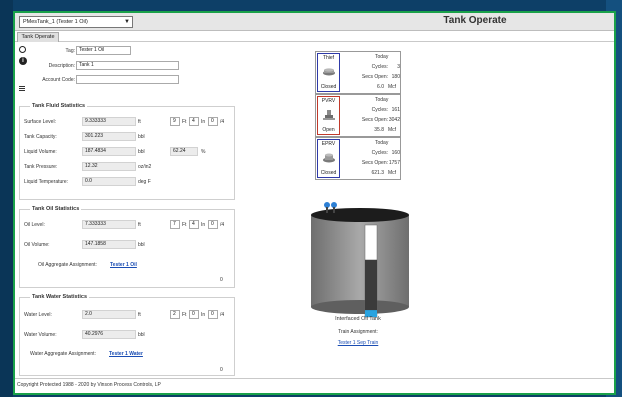 This screenshot has height=397, width=622. What do you see at coordinates (60, 297) in the screenshot?
I see `tank-water-statistics-title: Tank Water Statistics` at bounding box center [60, 297].